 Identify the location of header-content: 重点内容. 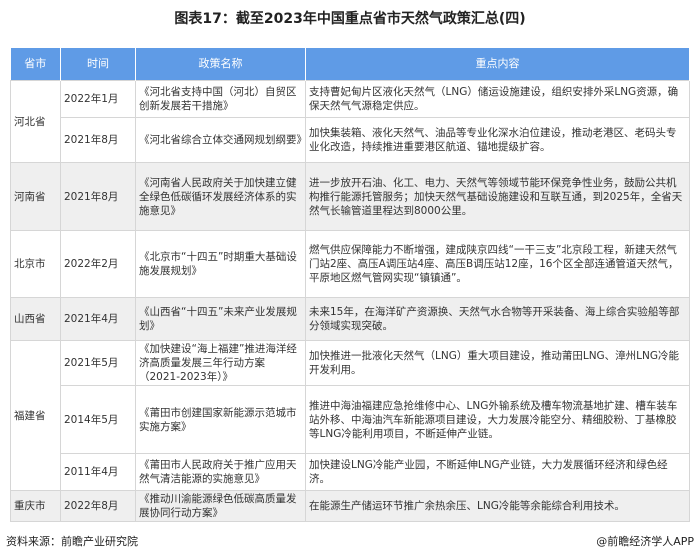
(497, 64).